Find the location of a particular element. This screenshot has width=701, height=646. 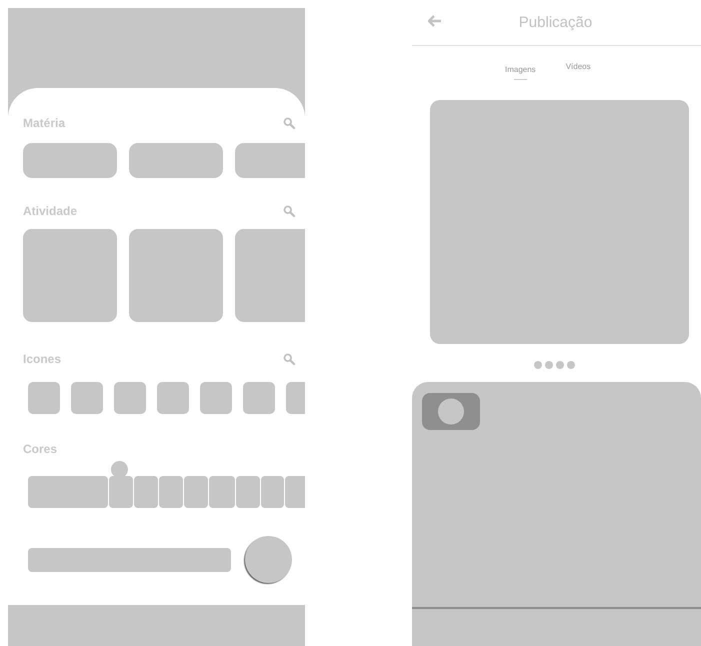

screen-title: Publicação is located at coordinates (555, 22).